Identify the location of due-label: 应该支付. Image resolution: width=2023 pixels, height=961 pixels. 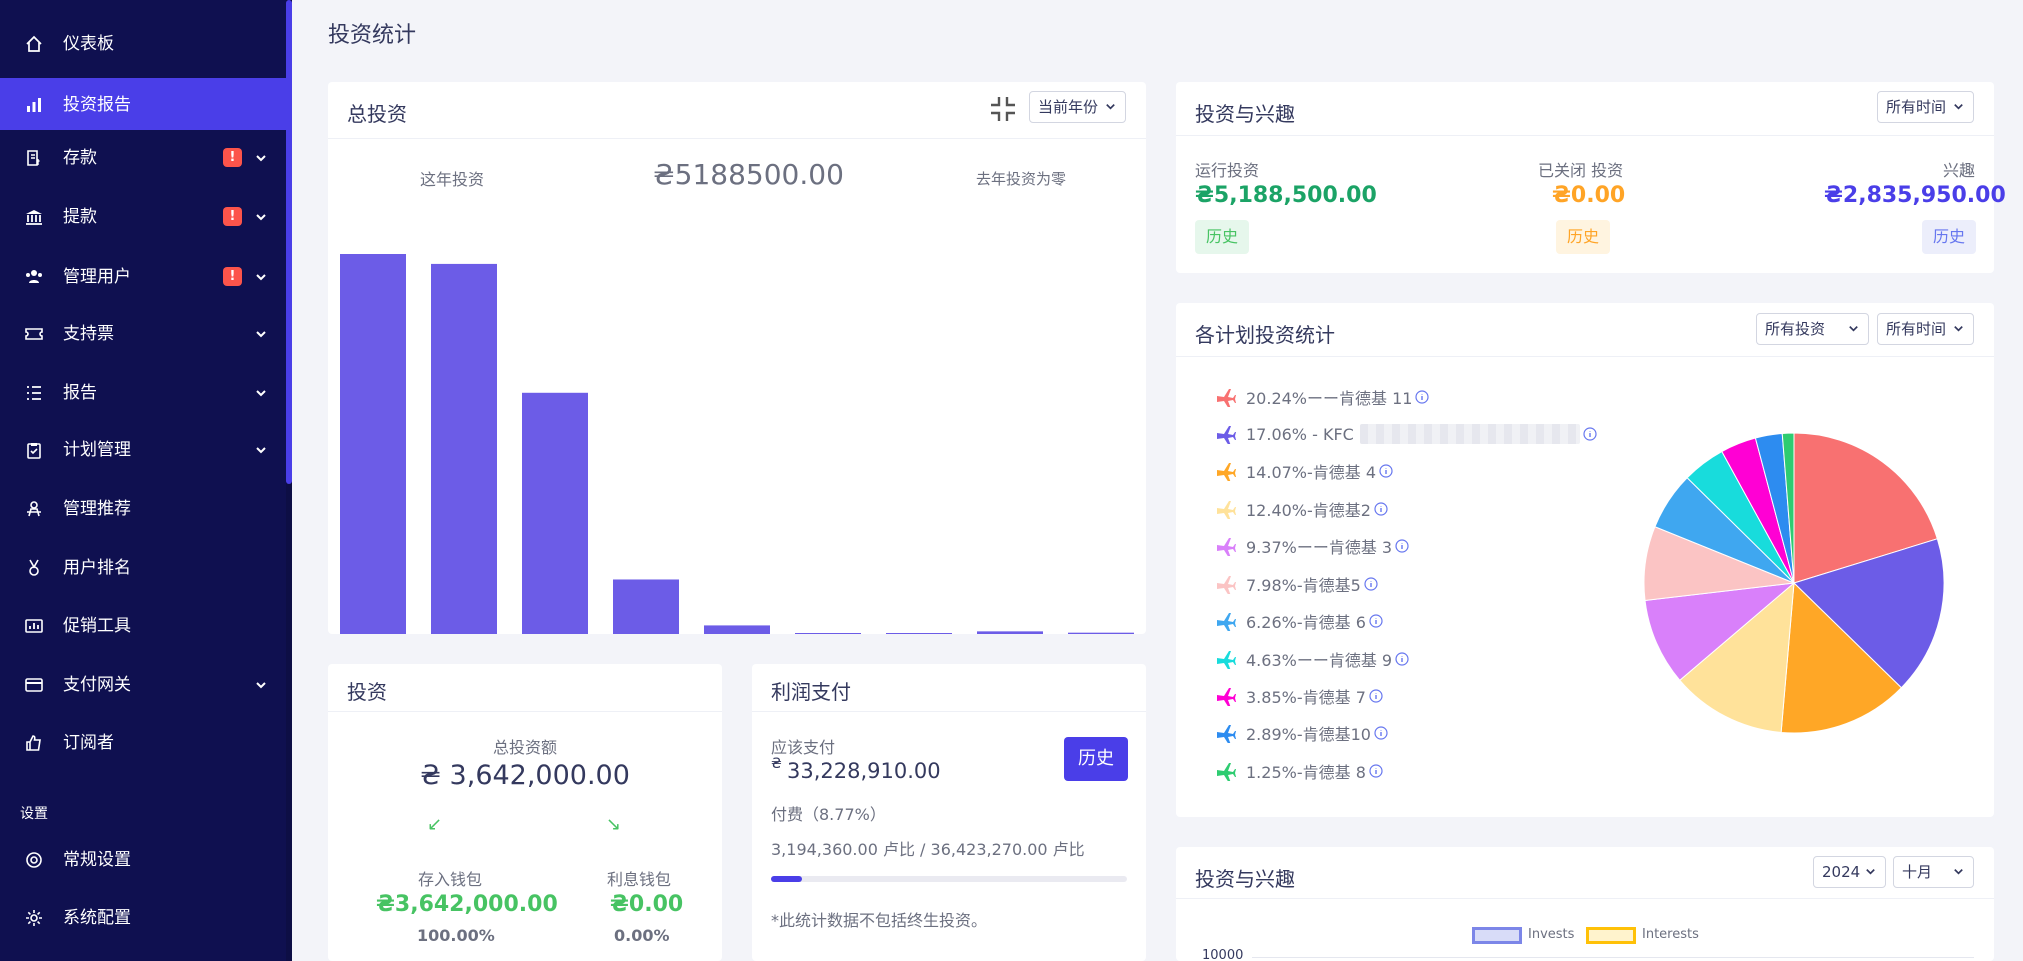
(803, 747).